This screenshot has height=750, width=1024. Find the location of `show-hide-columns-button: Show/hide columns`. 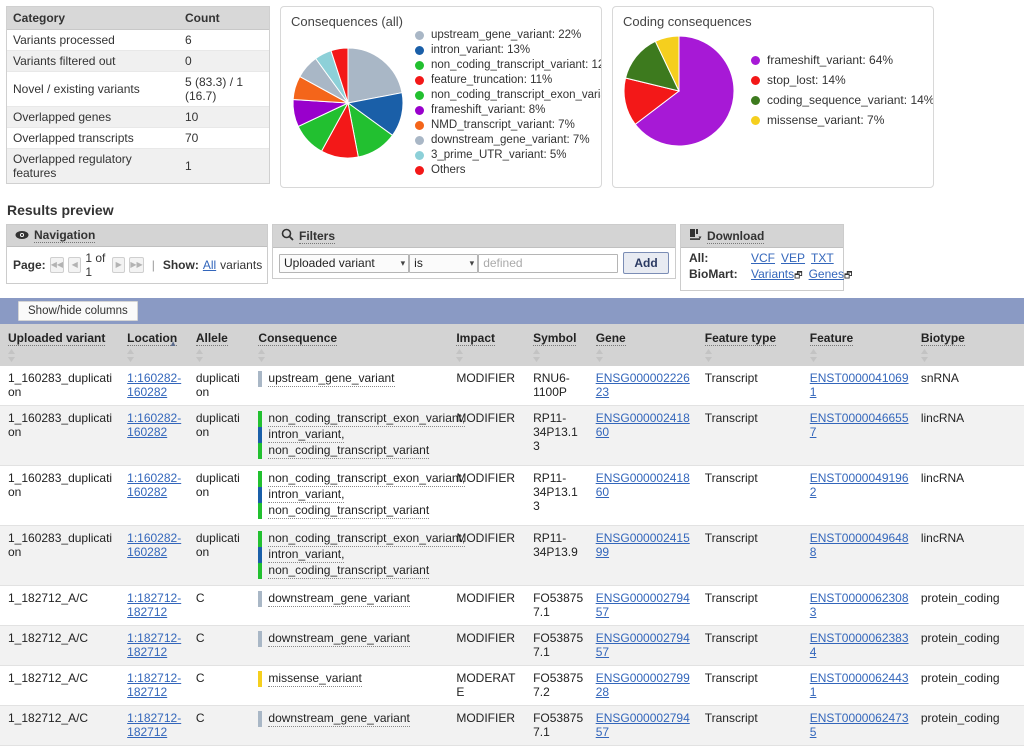

show-hide-columns-button: Show/hide columns is located at coordinates (78, 311).